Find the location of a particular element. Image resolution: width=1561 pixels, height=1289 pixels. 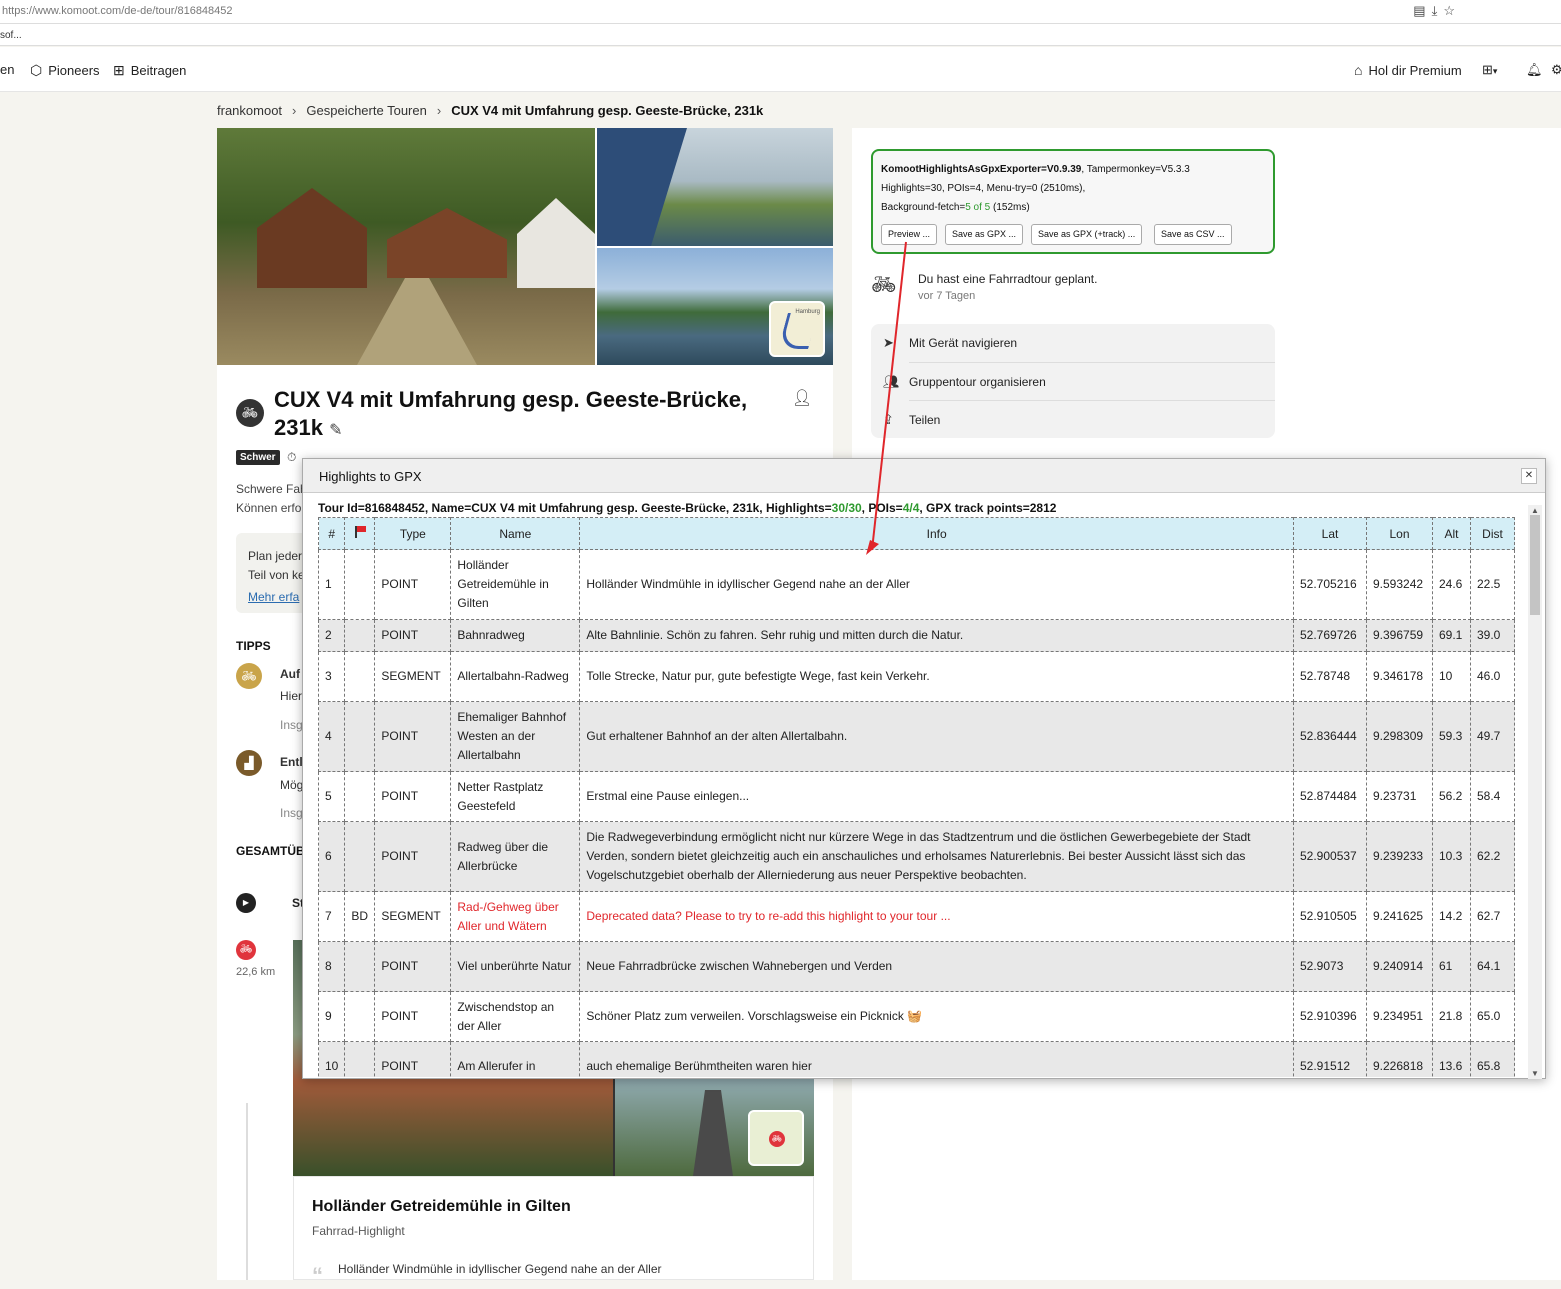

scroll-down-icon: ▼ is located at coordinates (1535, 1073).